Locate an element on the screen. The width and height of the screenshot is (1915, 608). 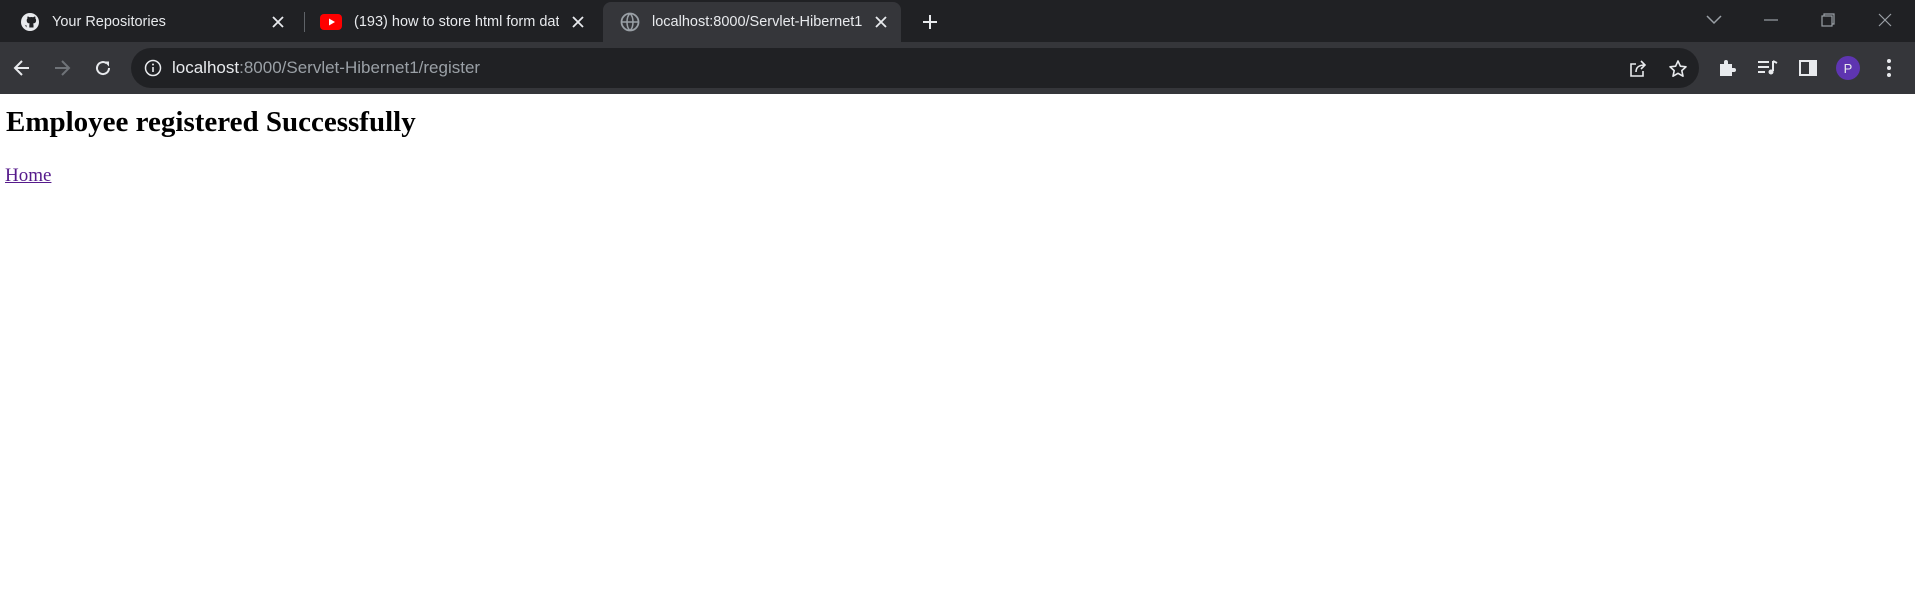
globe-icon is located at coordinates (630, 22).